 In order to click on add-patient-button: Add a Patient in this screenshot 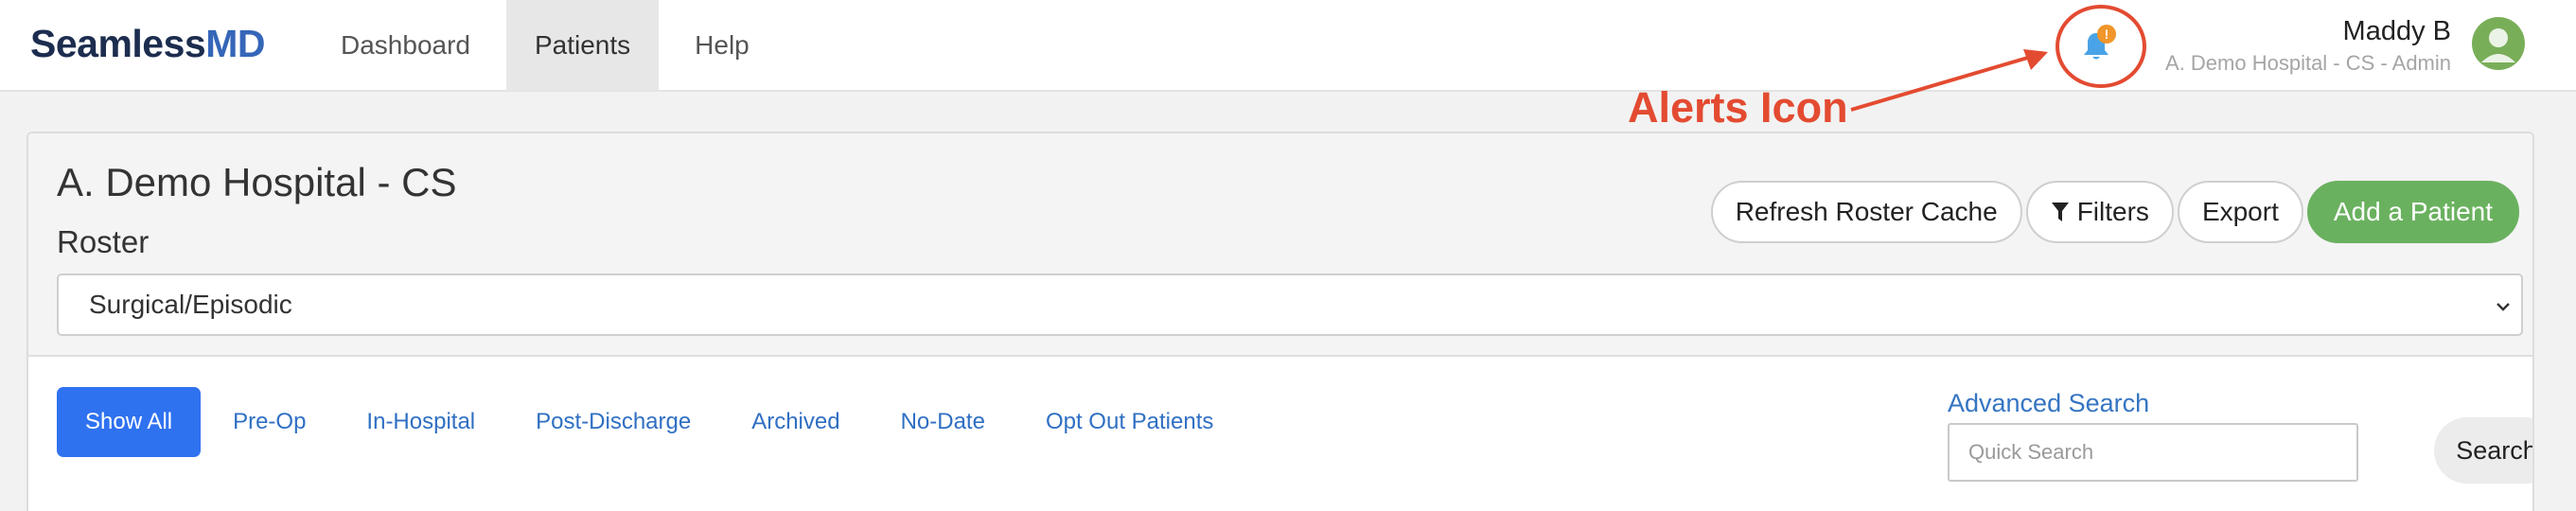, I will do `click(2412, 212)`.